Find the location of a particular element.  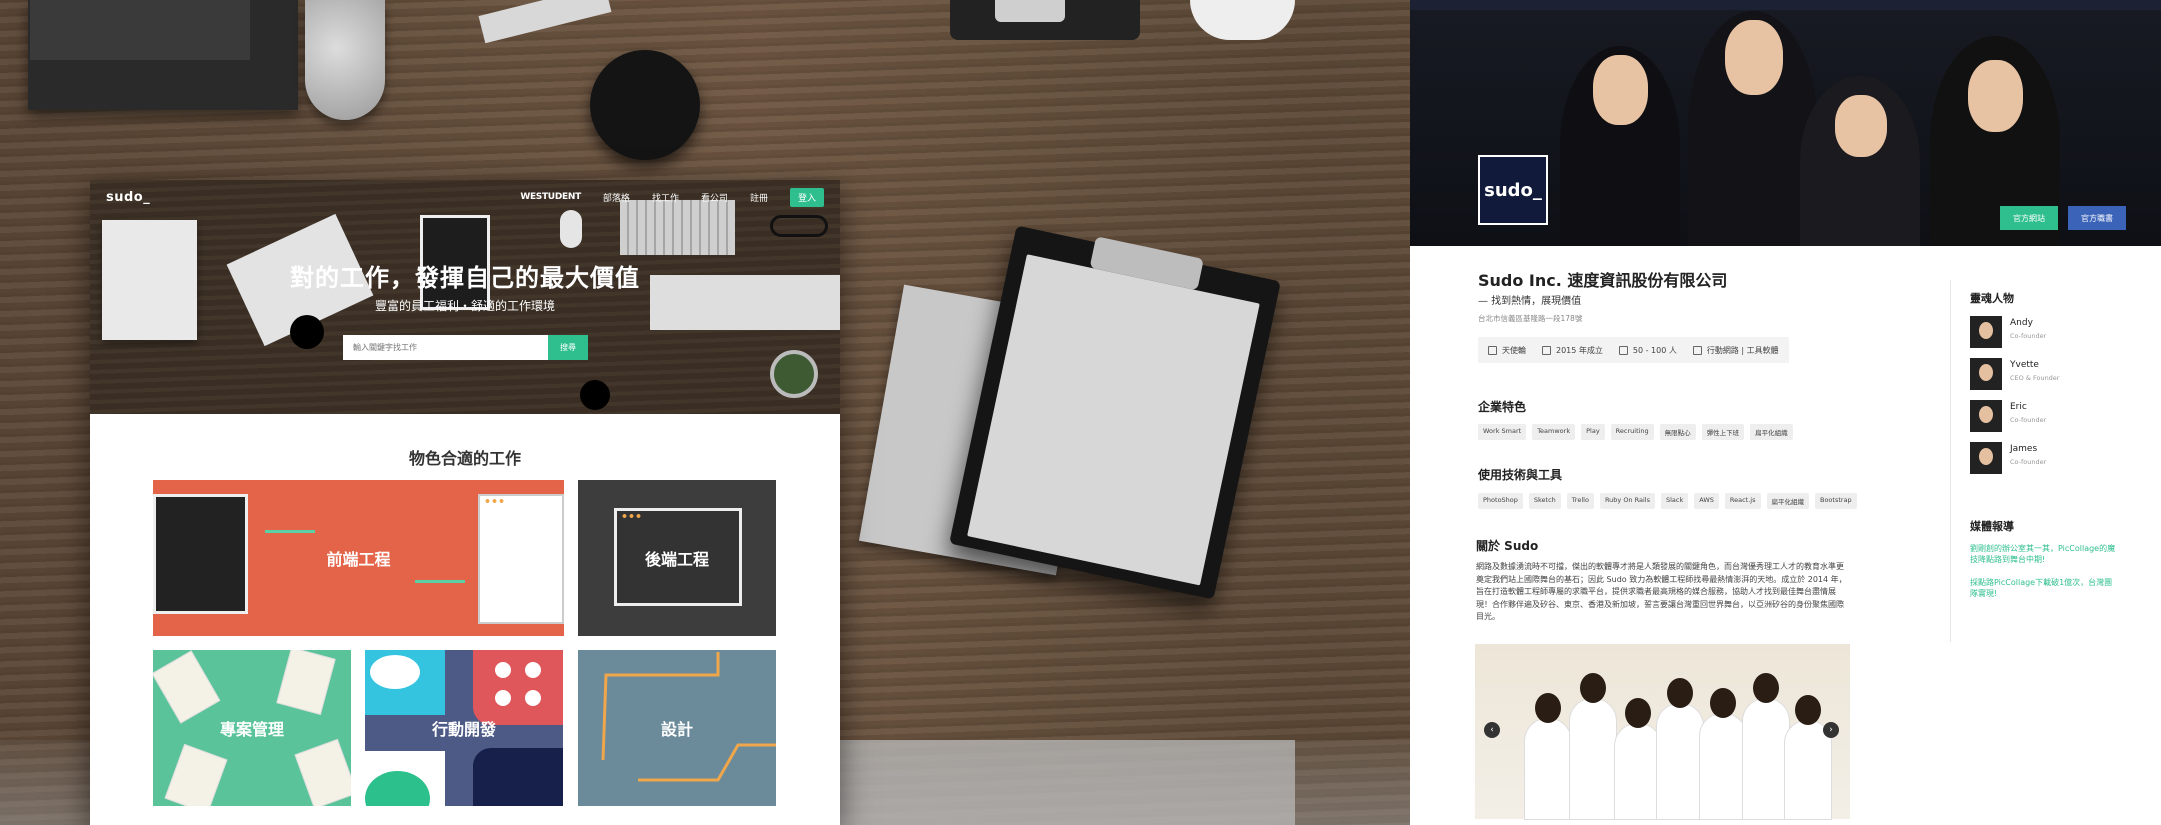

person-card: Yvette CEO & Founder is located at coordinates (2014, 374).